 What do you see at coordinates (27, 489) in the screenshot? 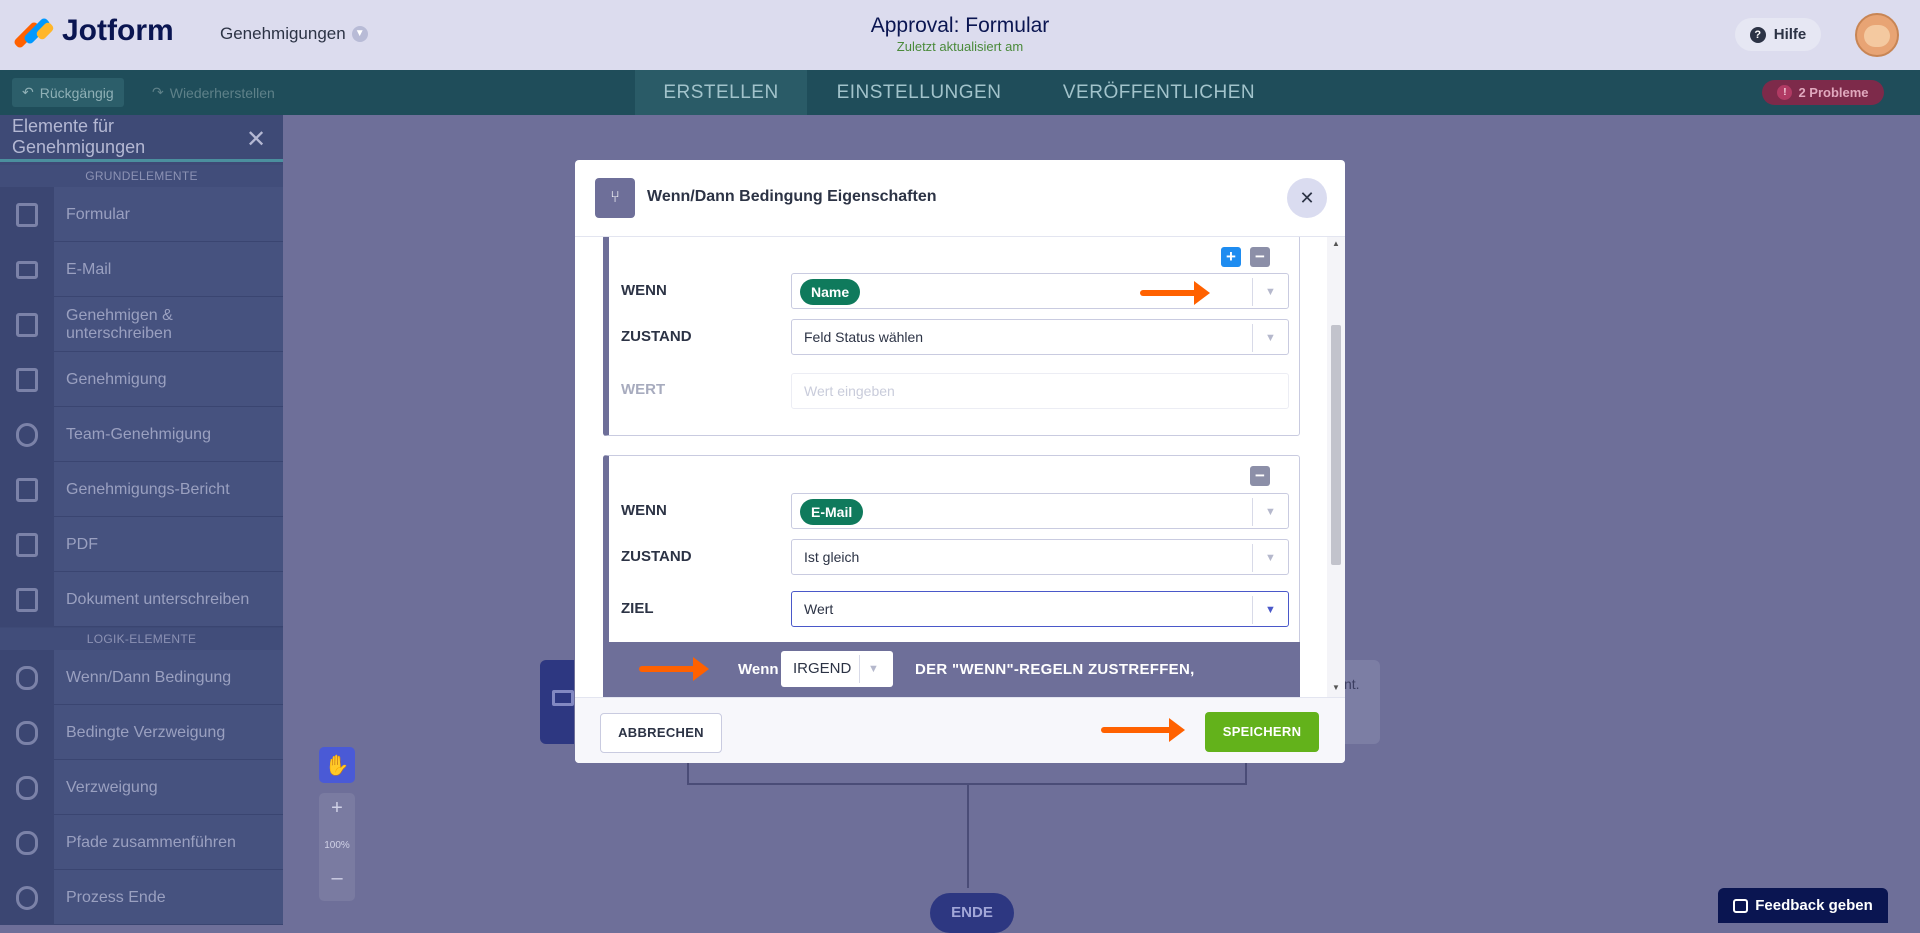
I see `report-icon` at bounding box center [27, 489].